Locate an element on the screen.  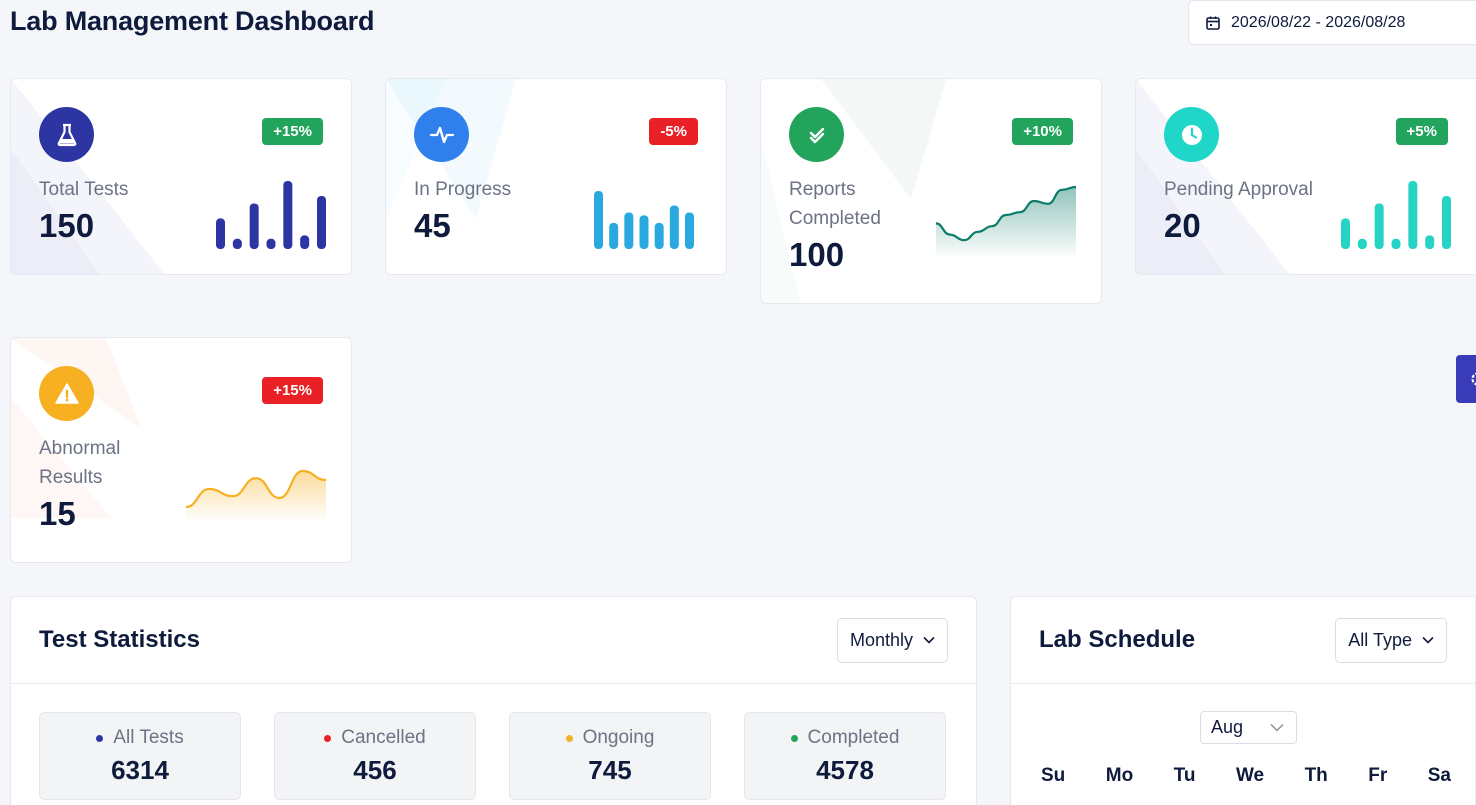
summary-completed: Completed 4578 is located at coordinates (845, 756).